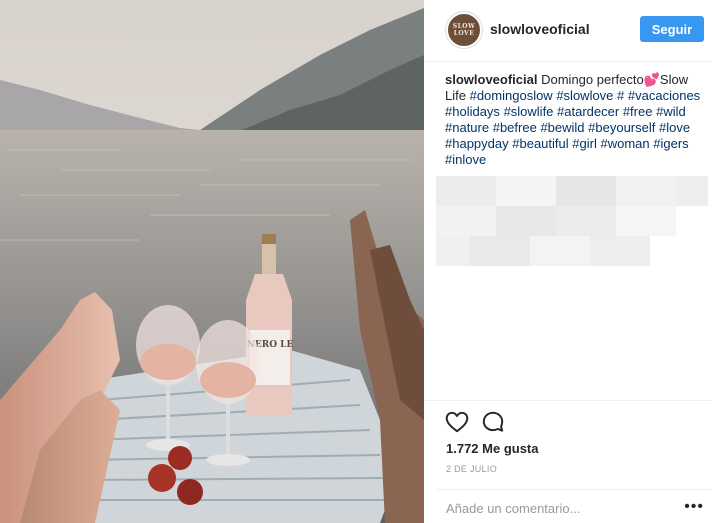 The height and width of the screenshot is (523, 712). Describe the element at coordinates (491, 79) in the screenshot. I see `caption-username: slowloveoficial` at that location.